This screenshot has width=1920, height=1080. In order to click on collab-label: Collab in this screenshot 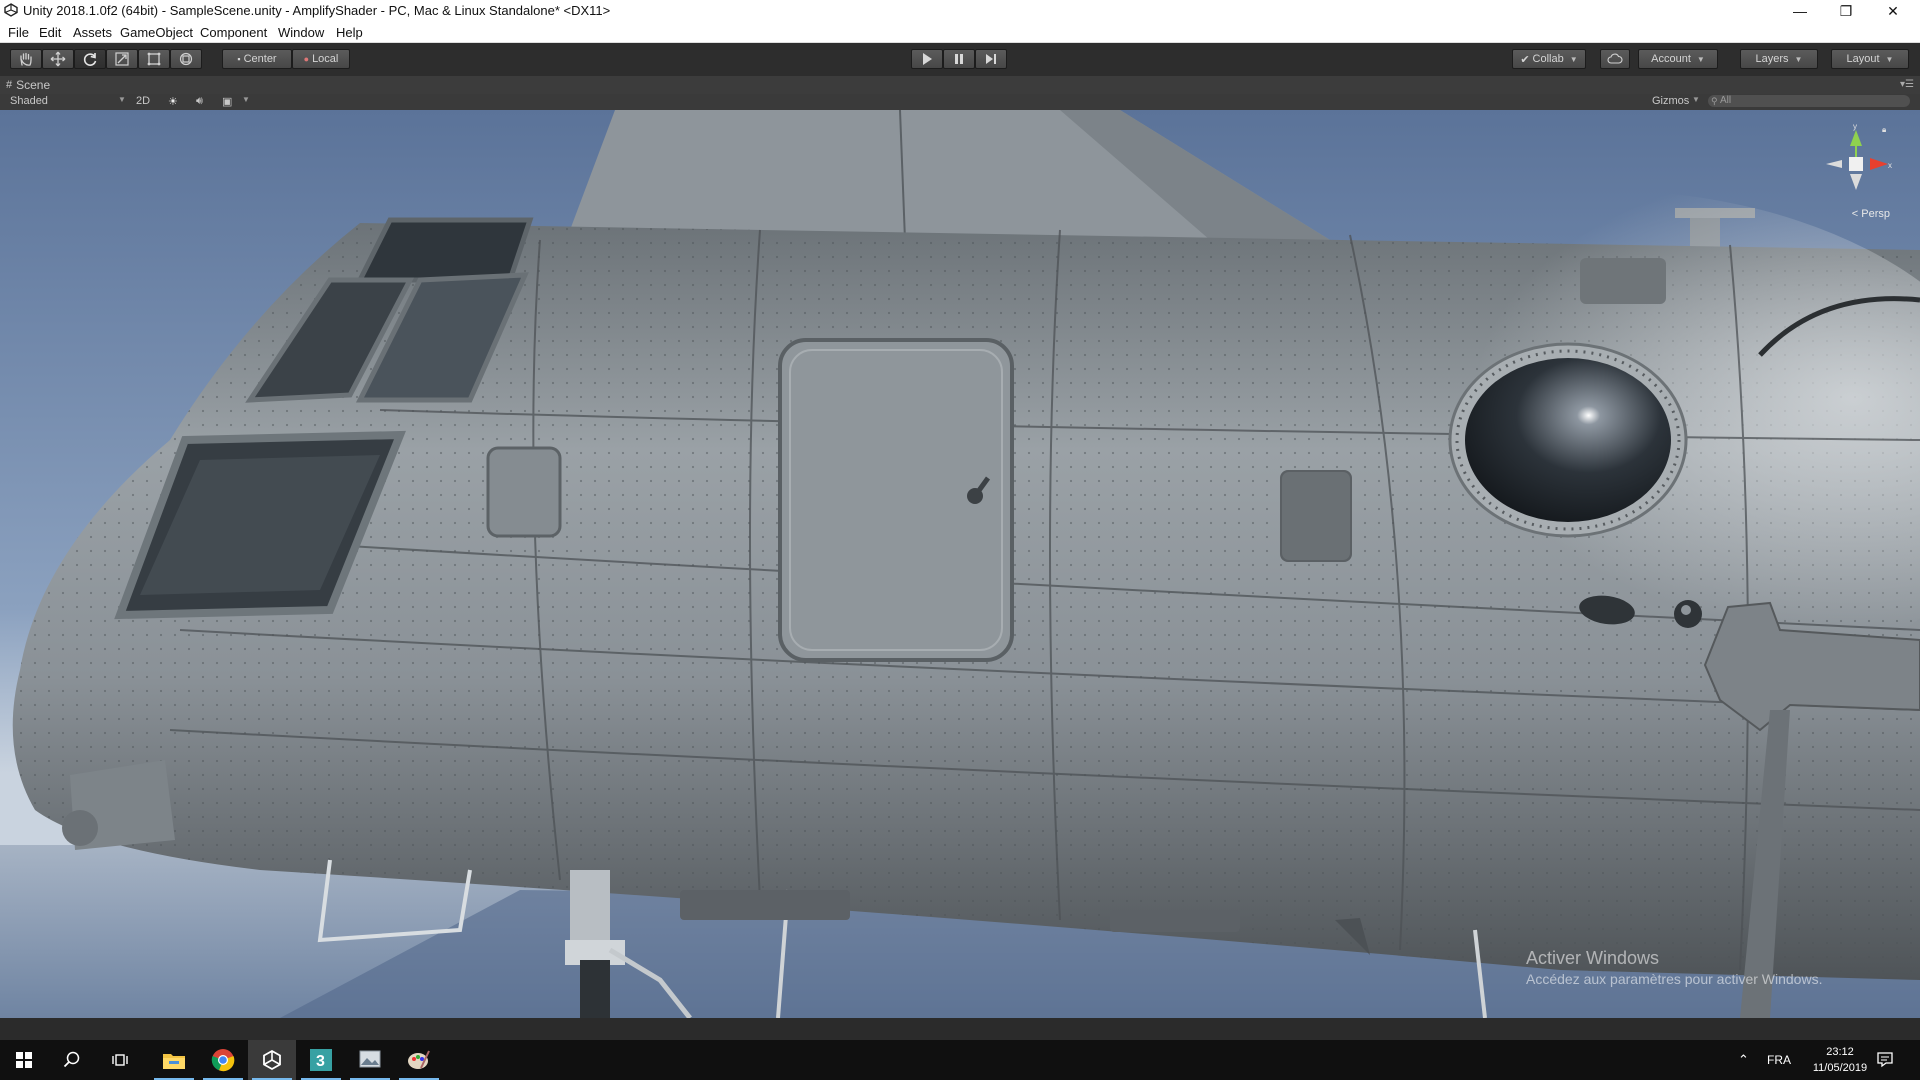, I will do `click(1548, 59)`.